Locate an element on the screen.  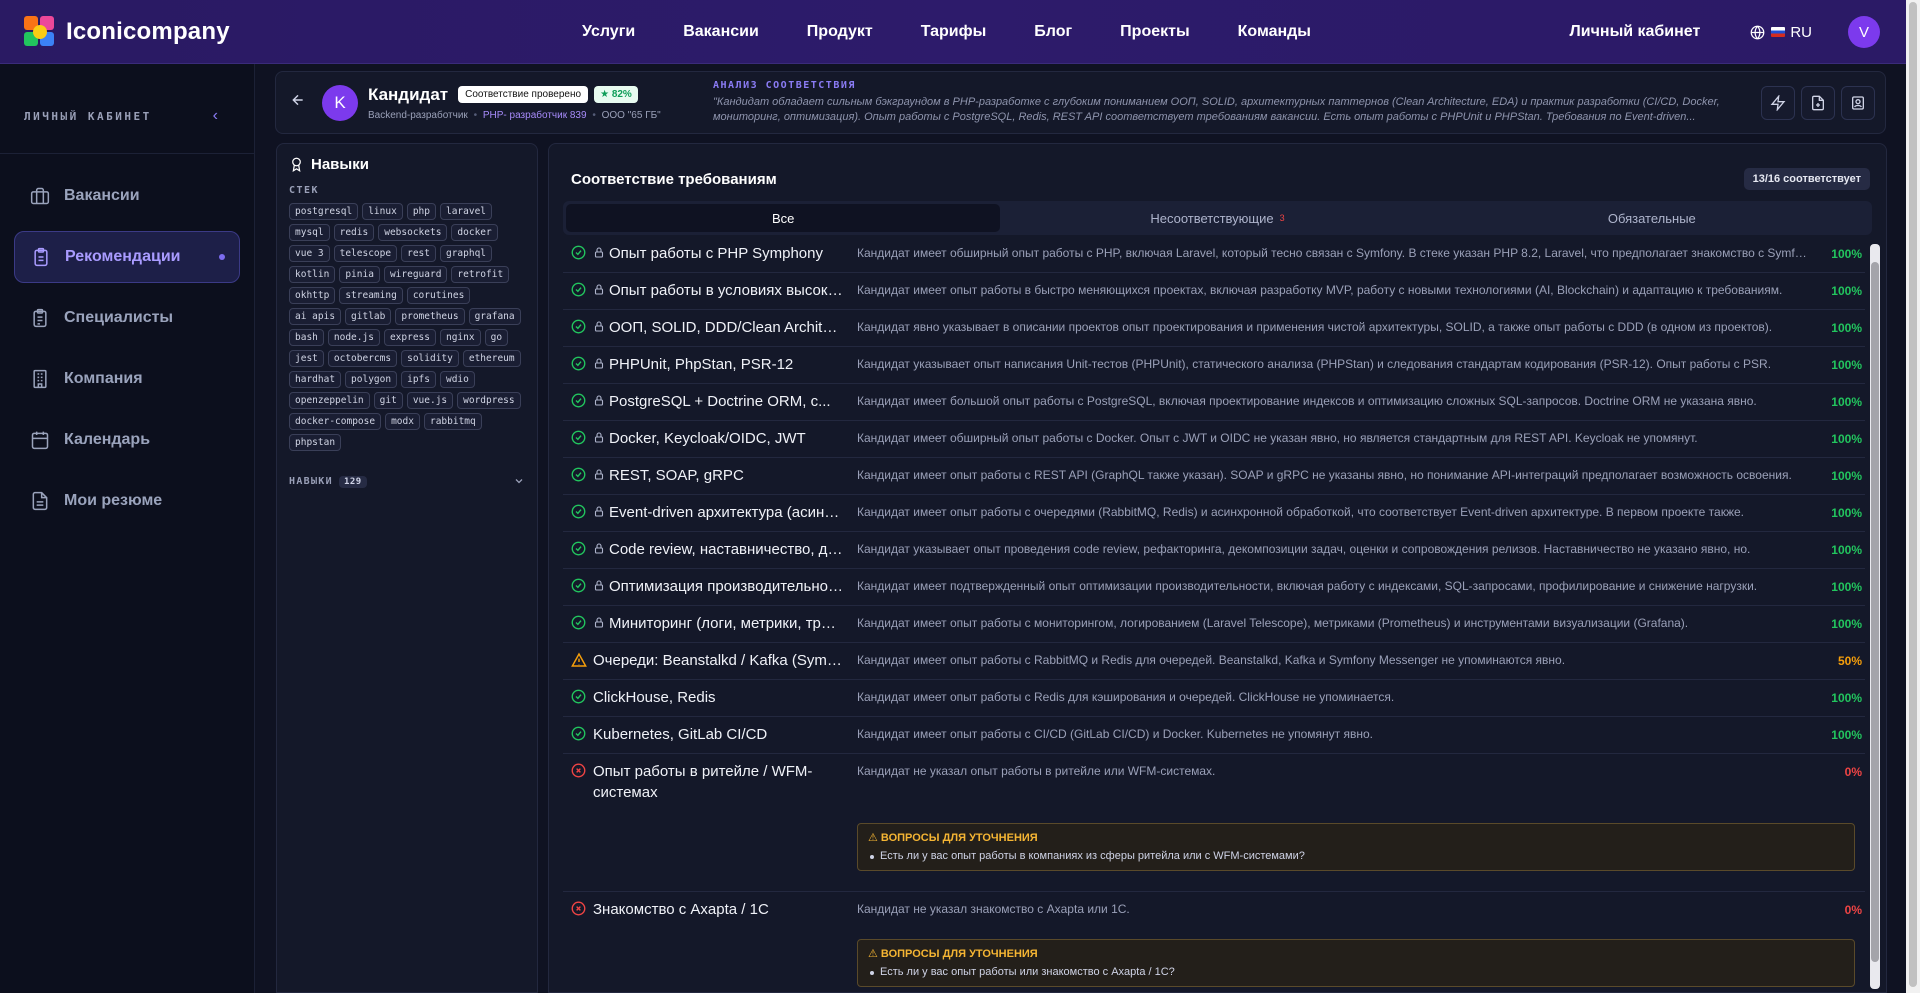
save-contact-button is located at coordinates (1858, 103).